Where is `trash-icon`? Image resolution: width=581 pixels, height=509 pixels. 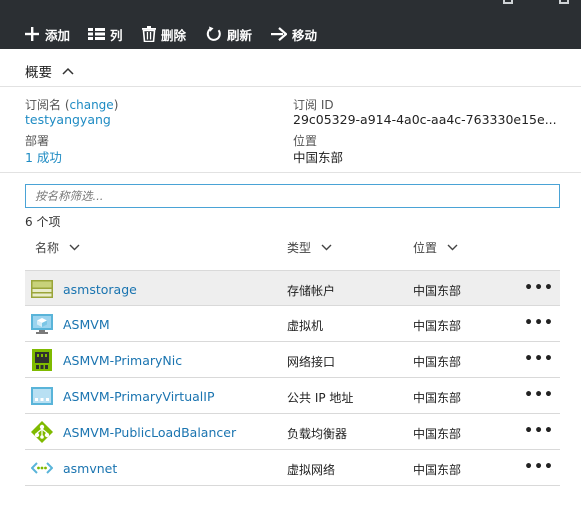
trash-icon is located at coordinates (149, 34).